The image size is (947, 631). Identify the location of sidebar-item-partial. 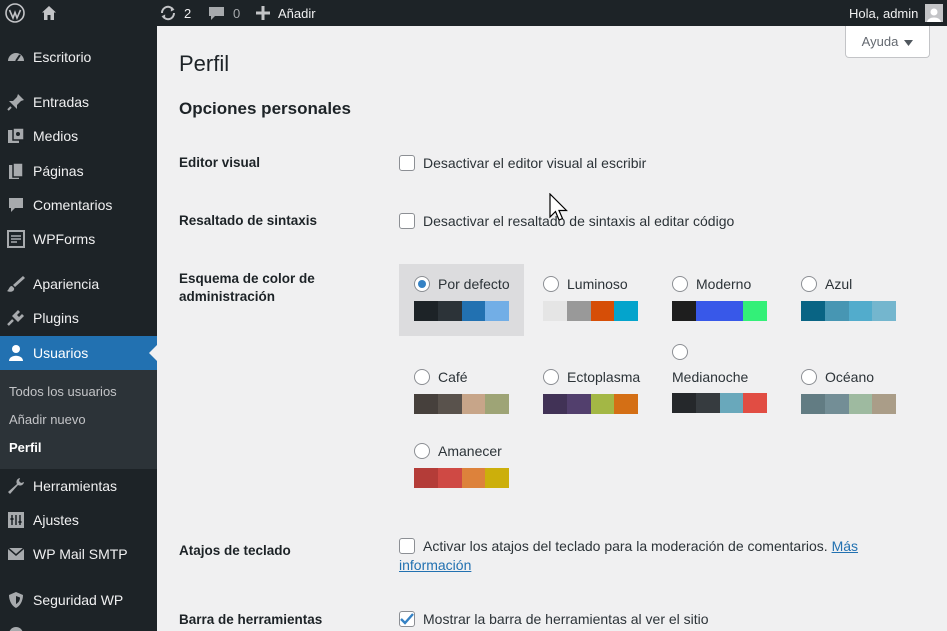
(78, 624).